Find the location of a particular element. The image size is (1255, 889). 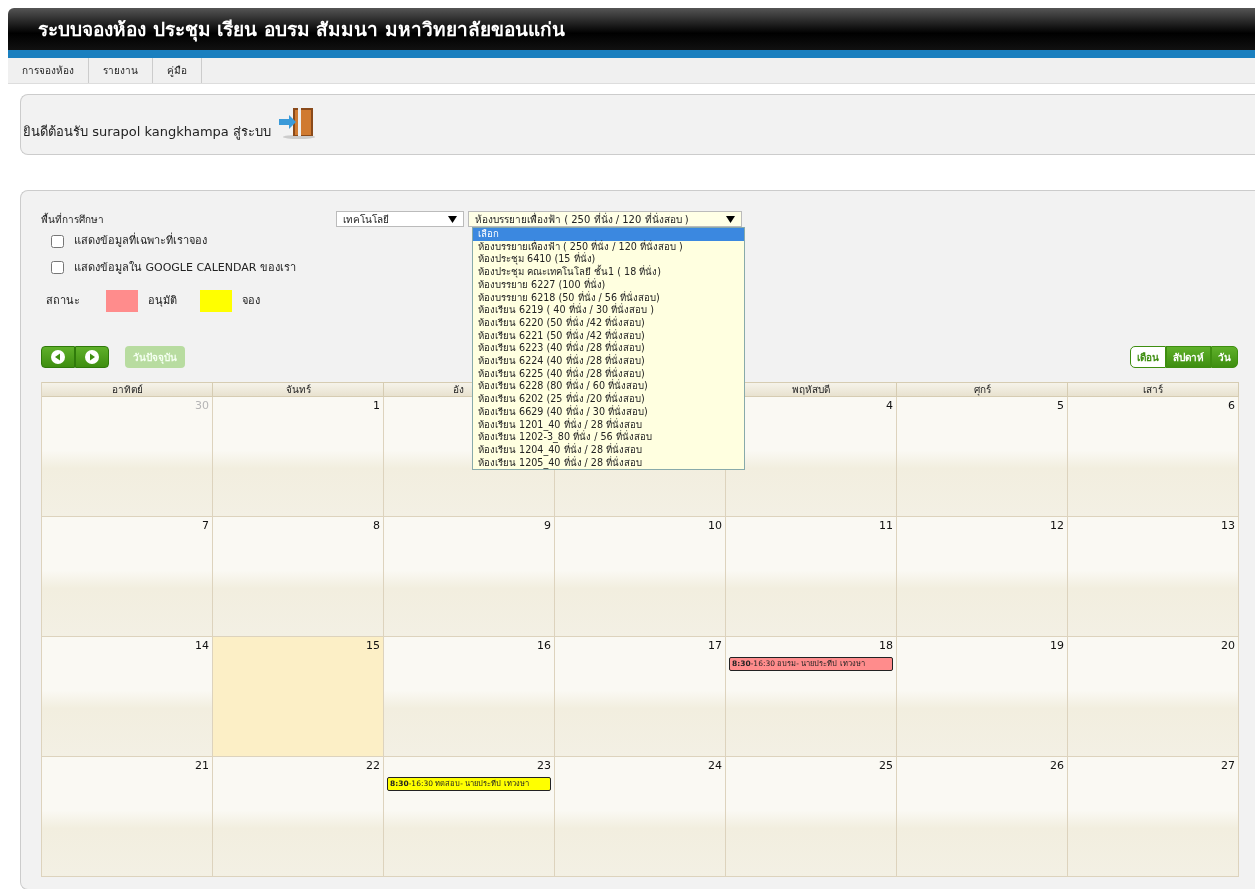

day-number: 12 is located at coordinates (1056, 526).